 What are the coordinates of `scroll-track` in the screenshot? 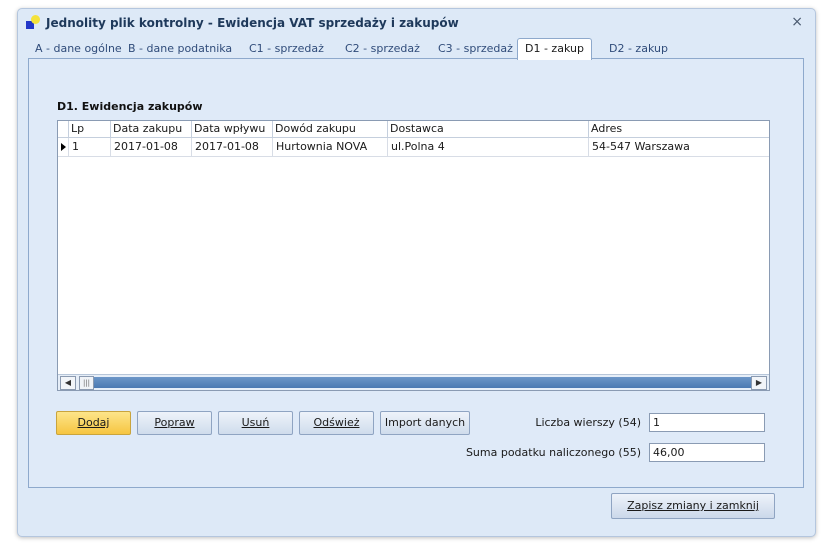 It's located at (422, 382).